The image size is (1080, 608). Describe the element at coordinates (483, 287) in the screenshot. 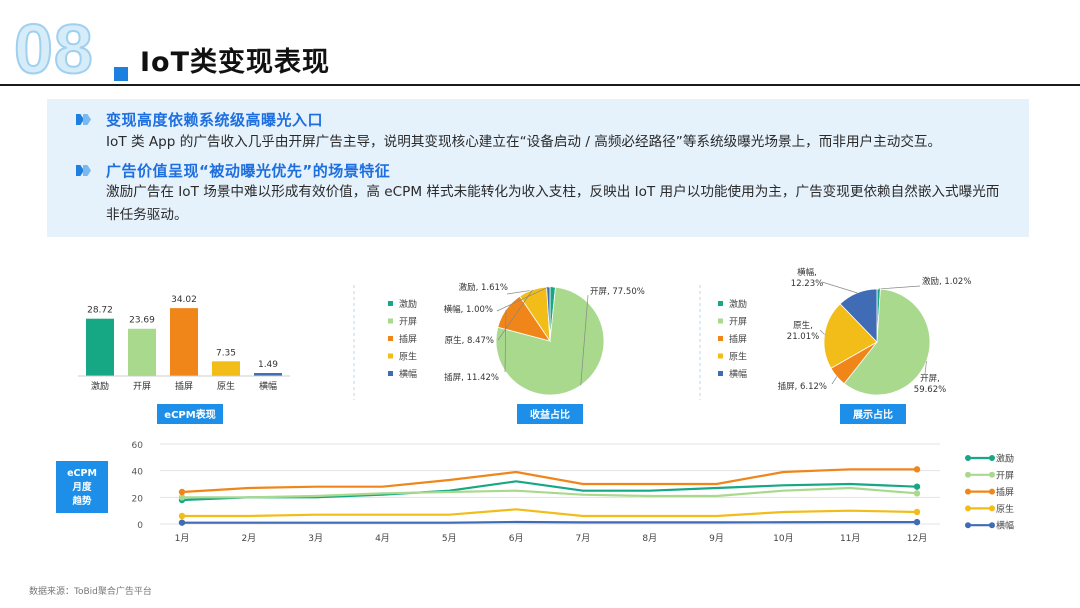

I see `pie1-slice-label: 激励, 1.61%` at that location.